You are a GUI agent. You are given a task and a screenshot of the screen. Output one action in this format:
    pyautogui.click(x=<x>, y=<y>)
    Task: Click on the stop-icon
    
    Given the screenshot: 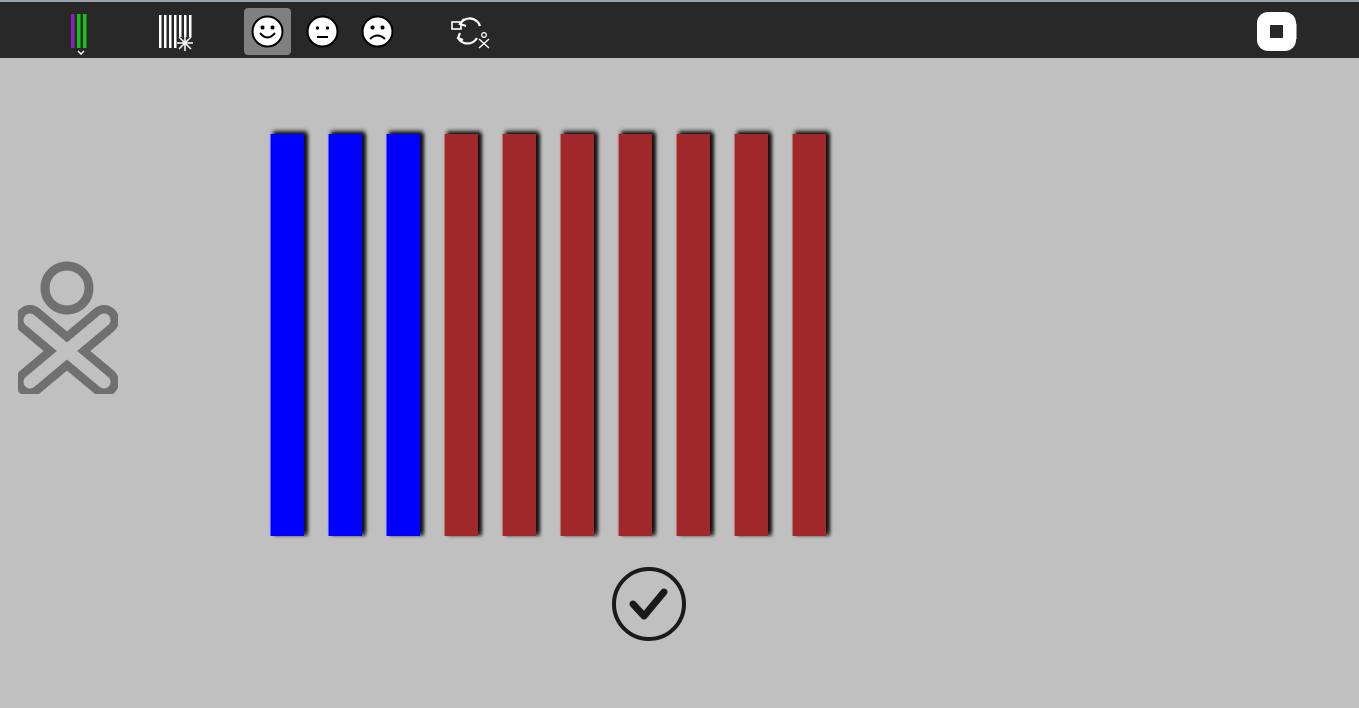 What is the action you would take?
    pyautogui.click(x=1277, y=31)
    